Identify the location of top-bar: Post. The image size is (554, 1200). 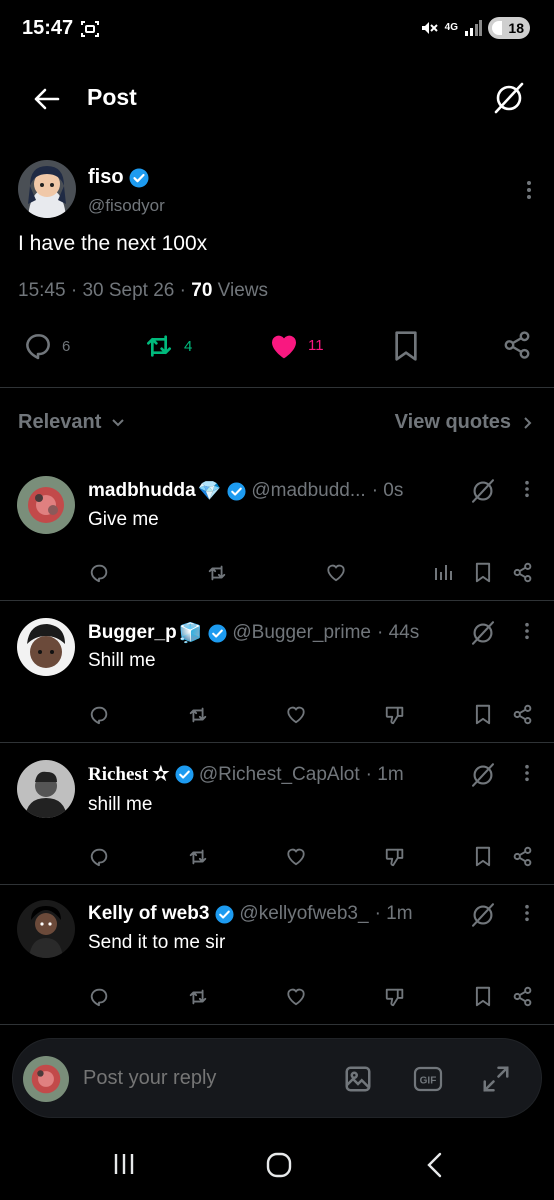
(277, 98).